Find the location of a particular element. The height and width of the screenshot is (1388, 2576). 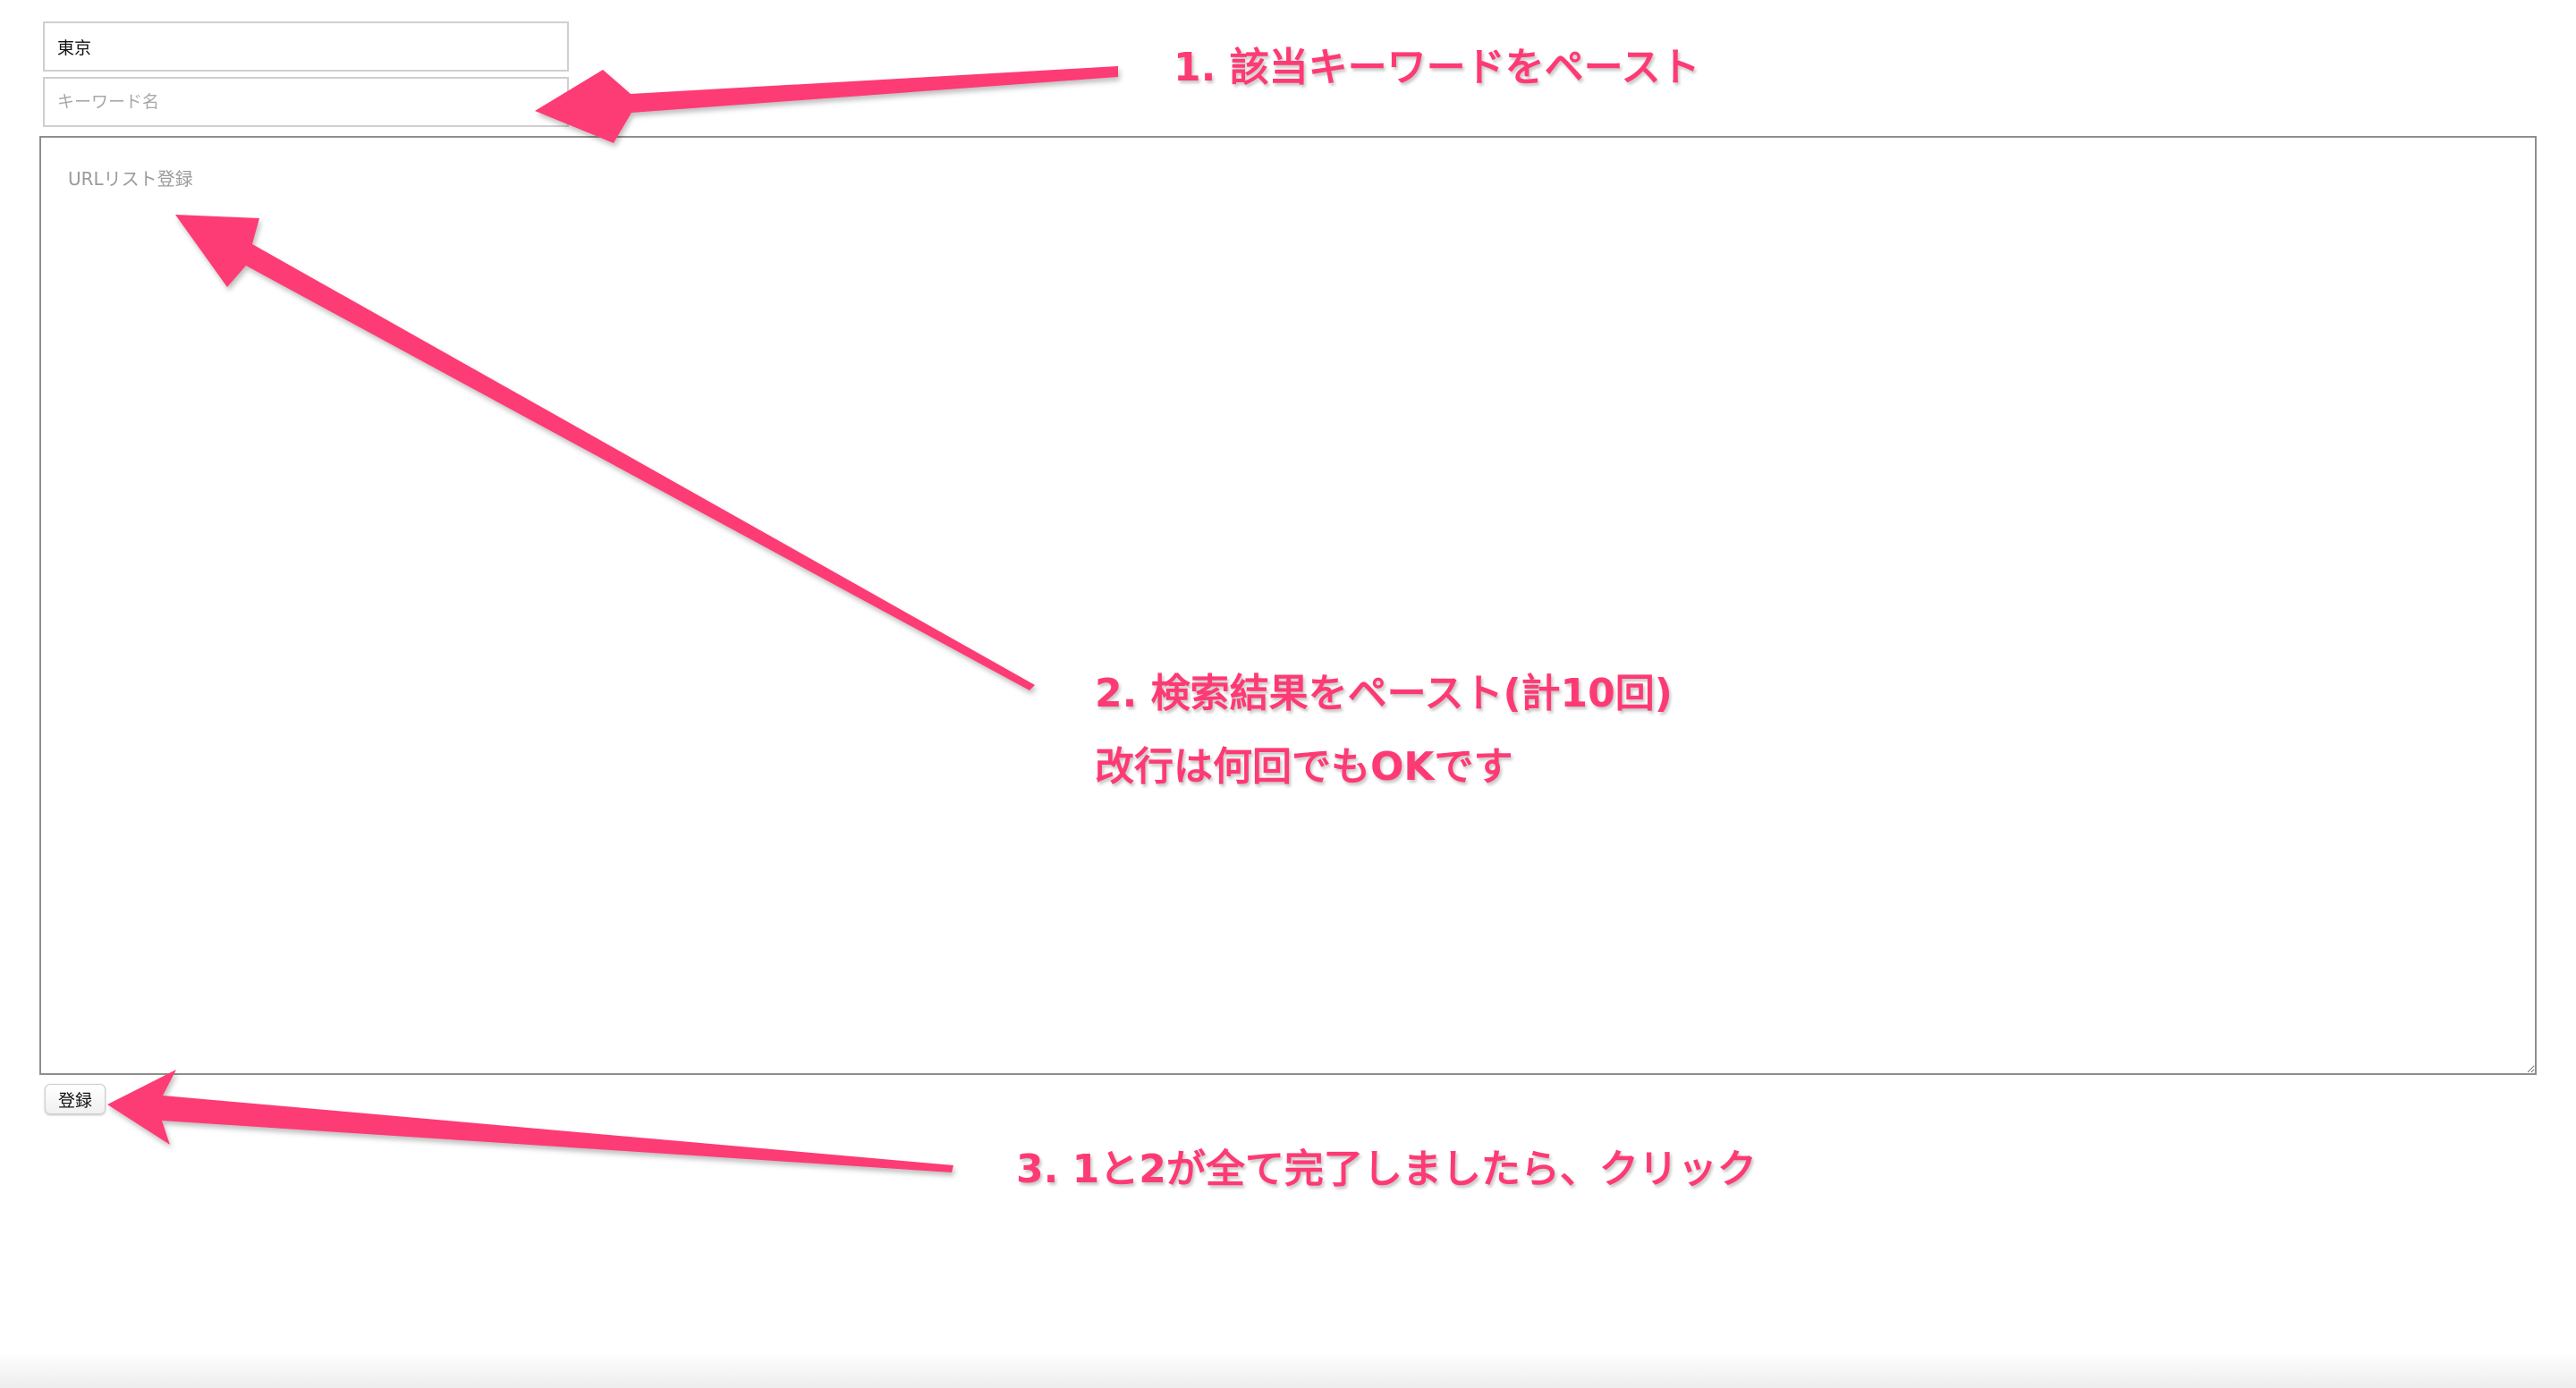

register-button: 登録 is located at coordinates (75, 1099).